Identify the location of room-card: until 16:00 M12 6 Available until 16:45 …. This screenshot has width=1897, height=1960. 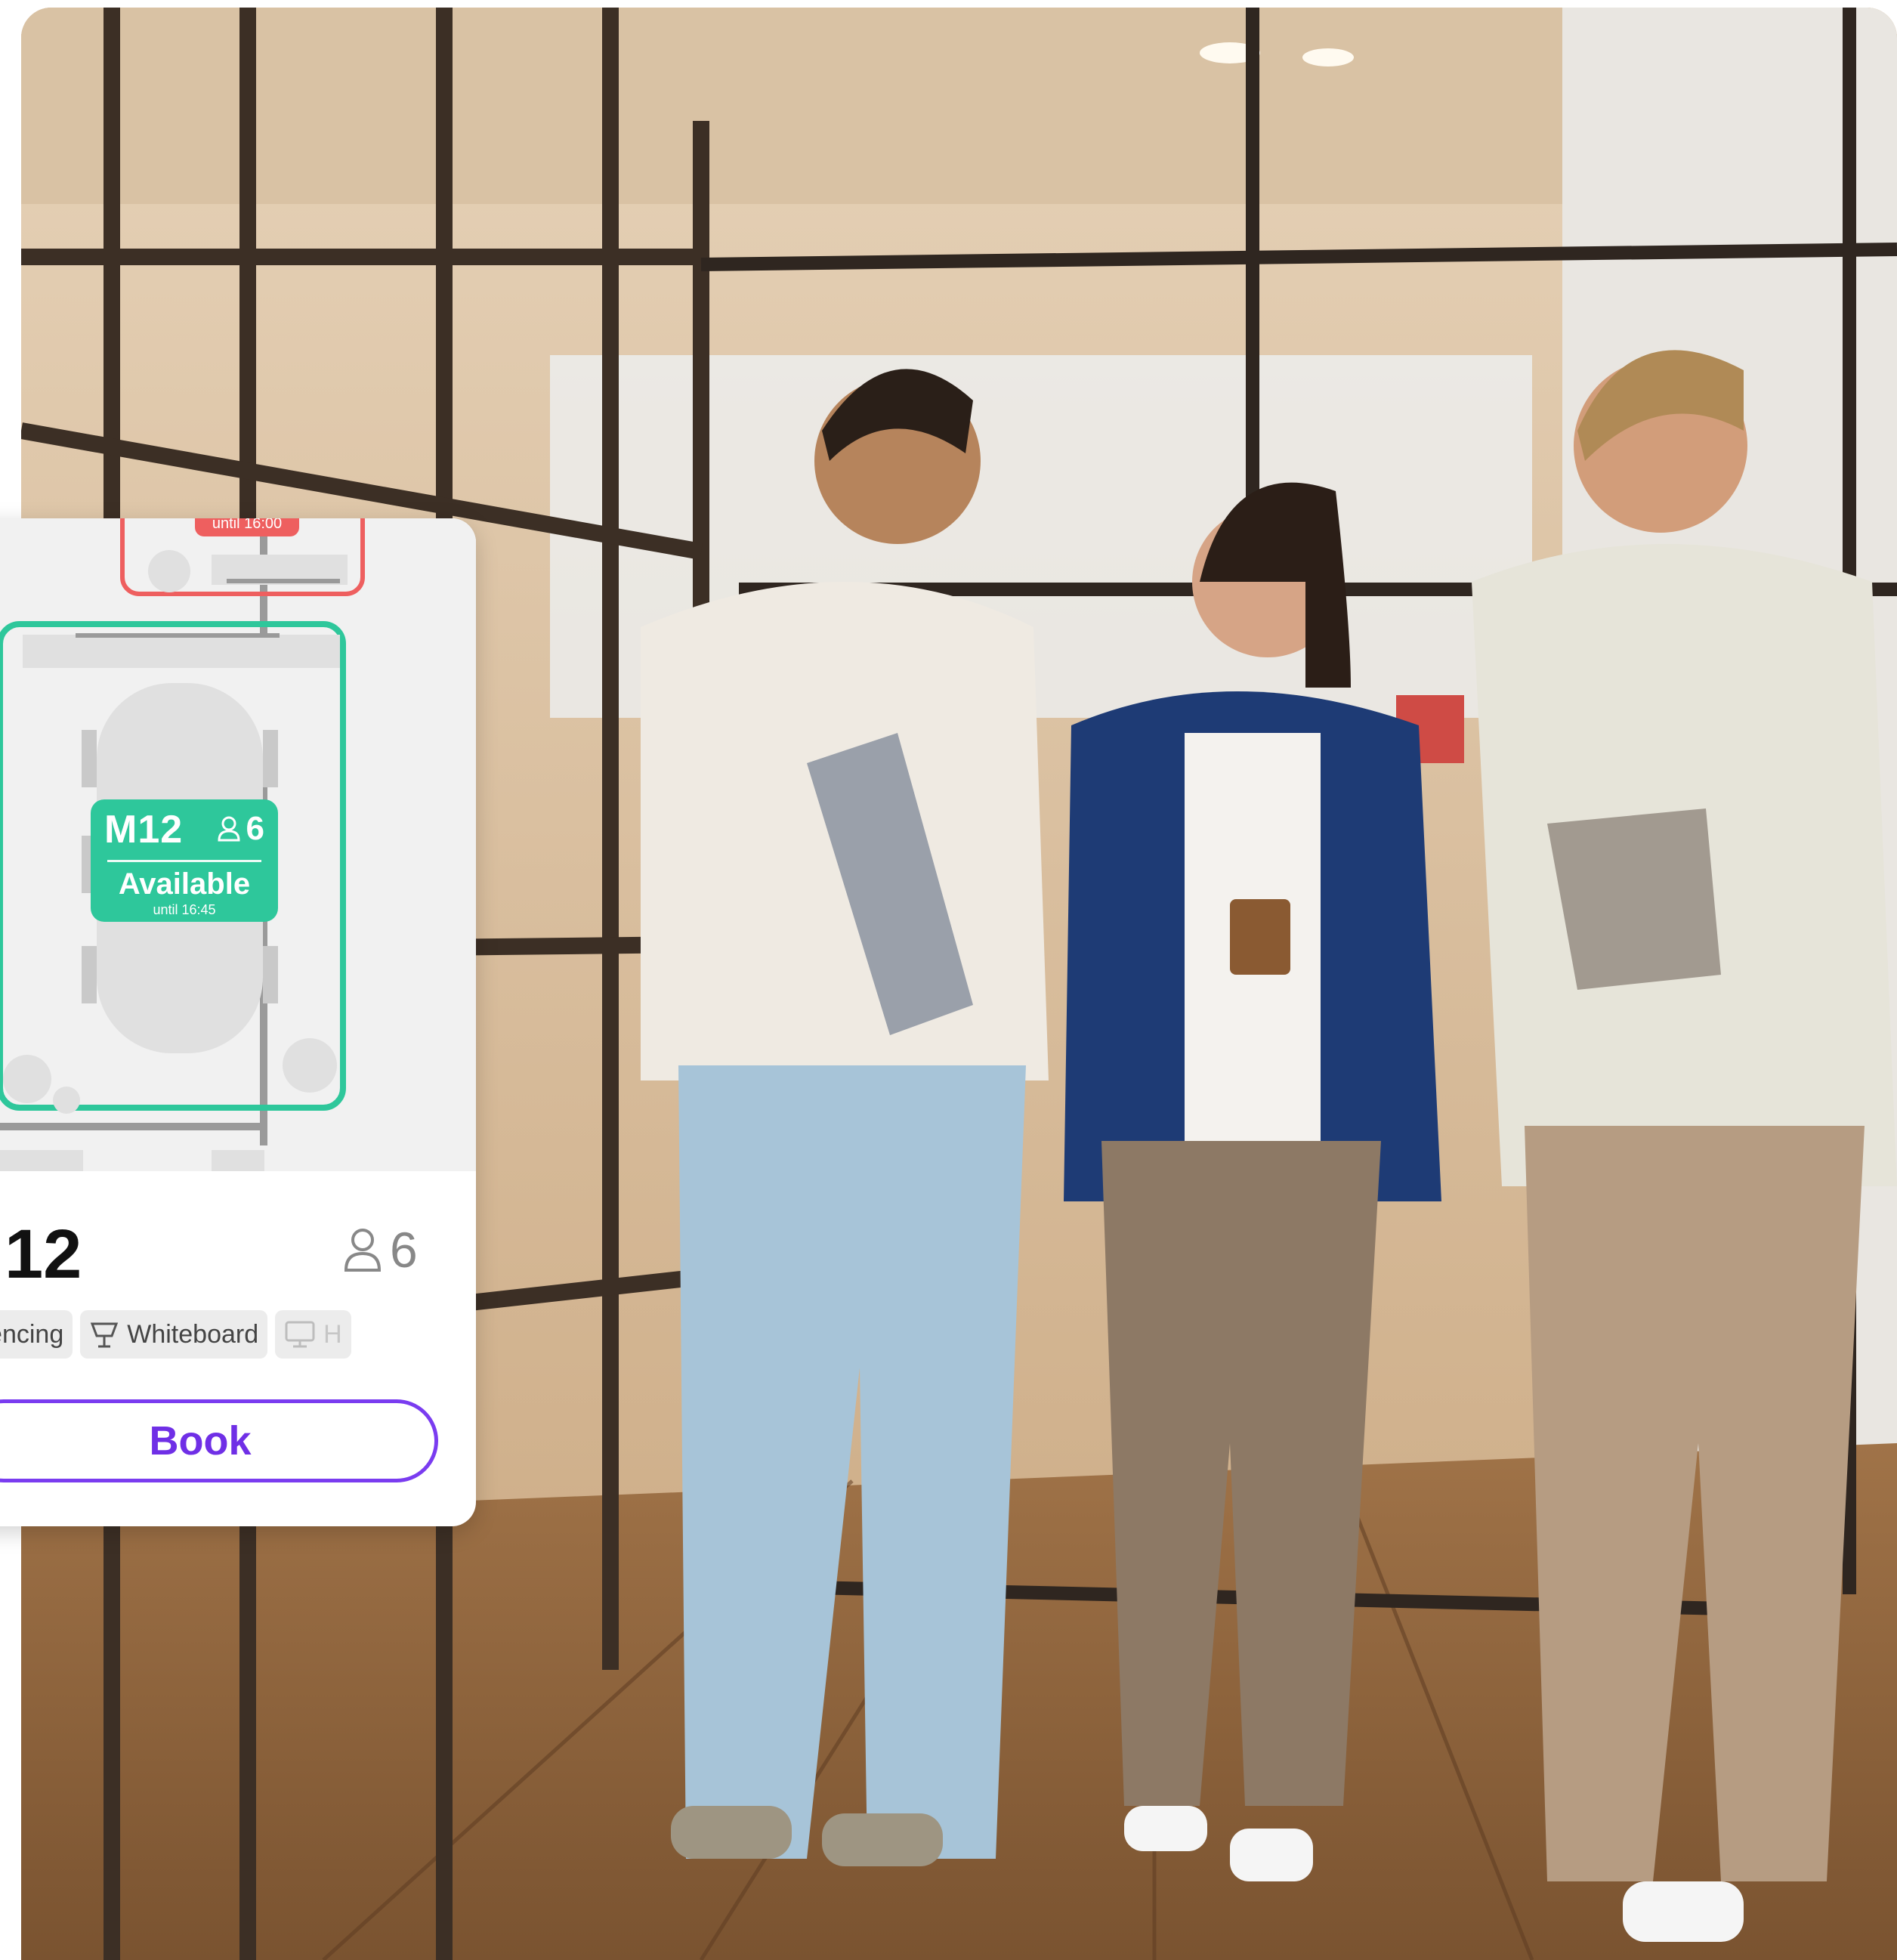
(238, 1022).